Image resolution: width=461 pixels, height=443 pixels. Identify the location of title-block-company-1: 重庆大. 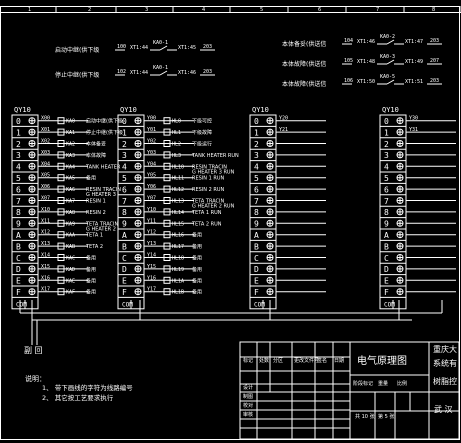
(445, 349).